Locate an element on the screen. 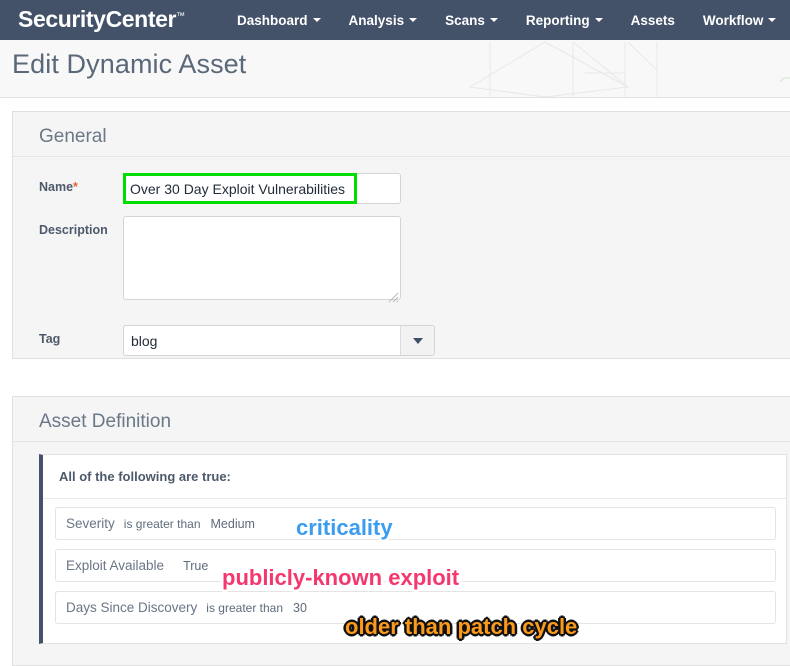  nav-item-workflow: Workflow is located at coordinates (739, 20).